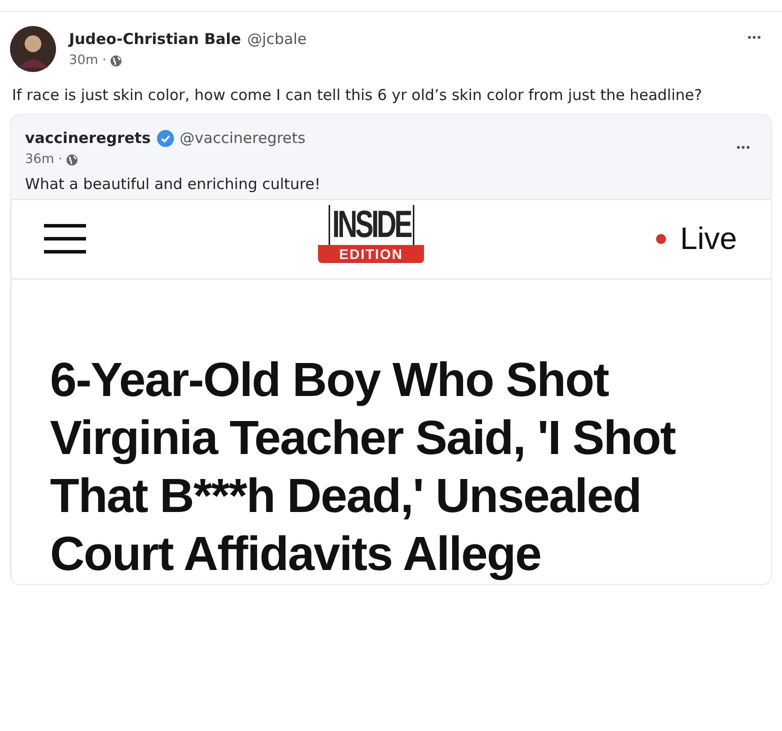 The height and width of the screenshot is (731, 782). Describe the element at coordinates (661, 239) in the screenshot. I see `live-dot` at that location.